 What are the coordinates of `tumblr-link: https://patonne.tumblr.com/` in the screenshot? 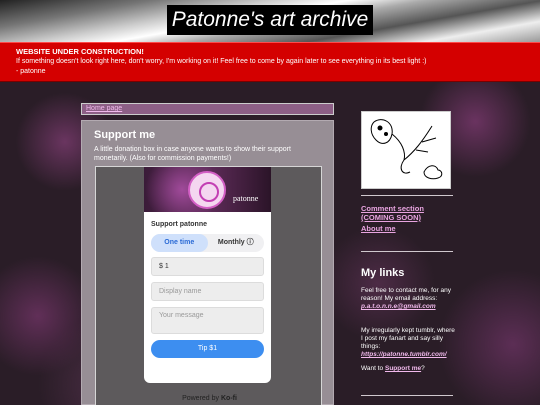 It's located at (404, 354).